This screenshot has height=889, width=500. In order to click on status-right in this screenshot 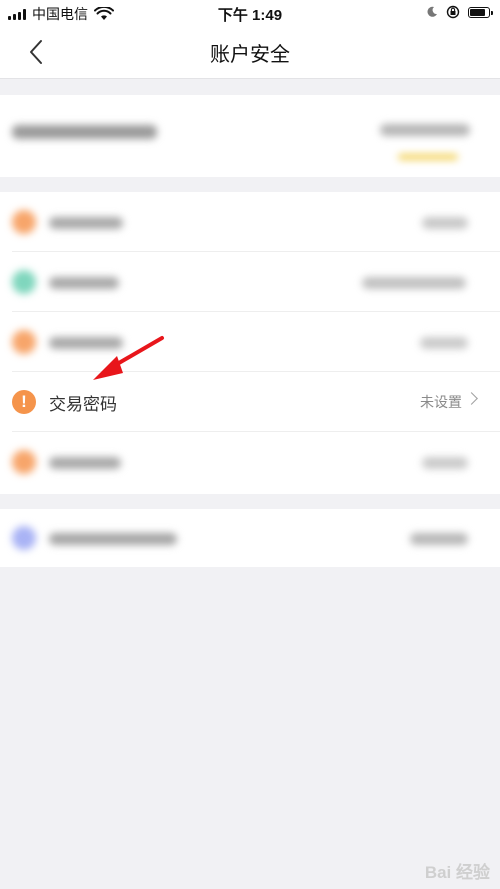, I will do `click(459, 12)`.